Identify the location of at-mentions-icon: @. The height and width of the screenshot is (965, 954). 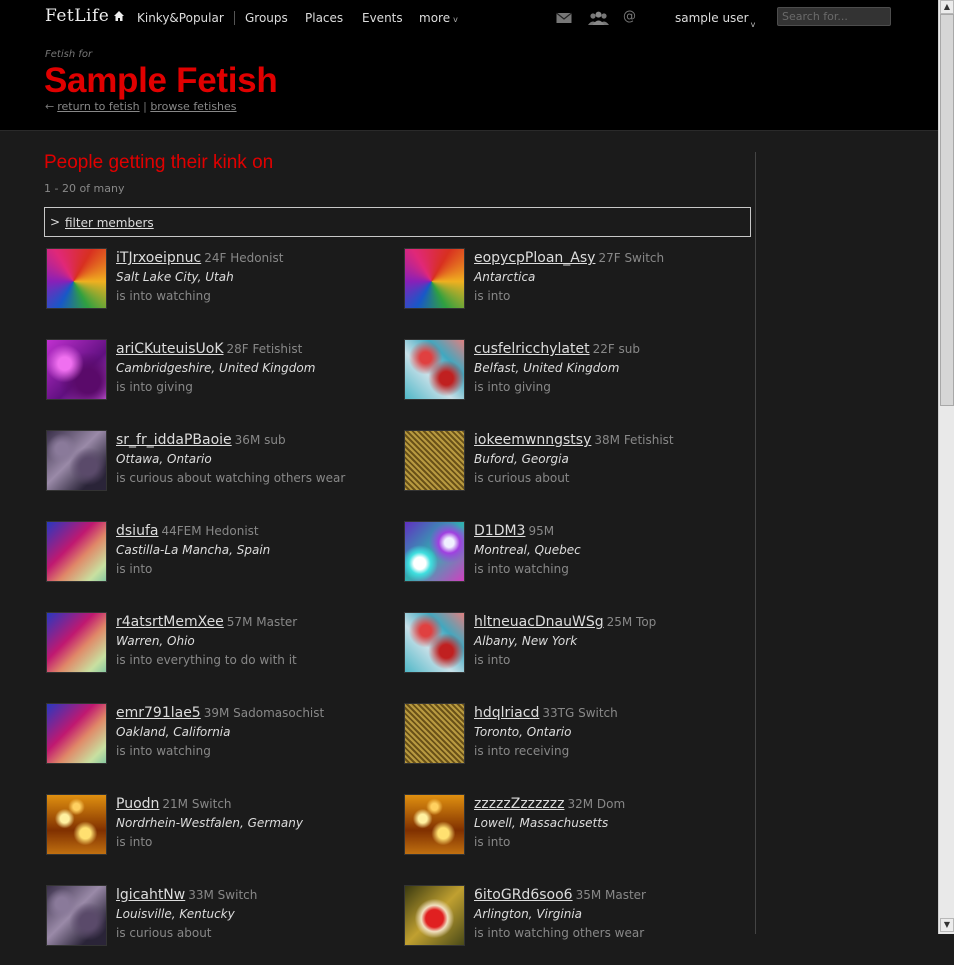
(629, 16).